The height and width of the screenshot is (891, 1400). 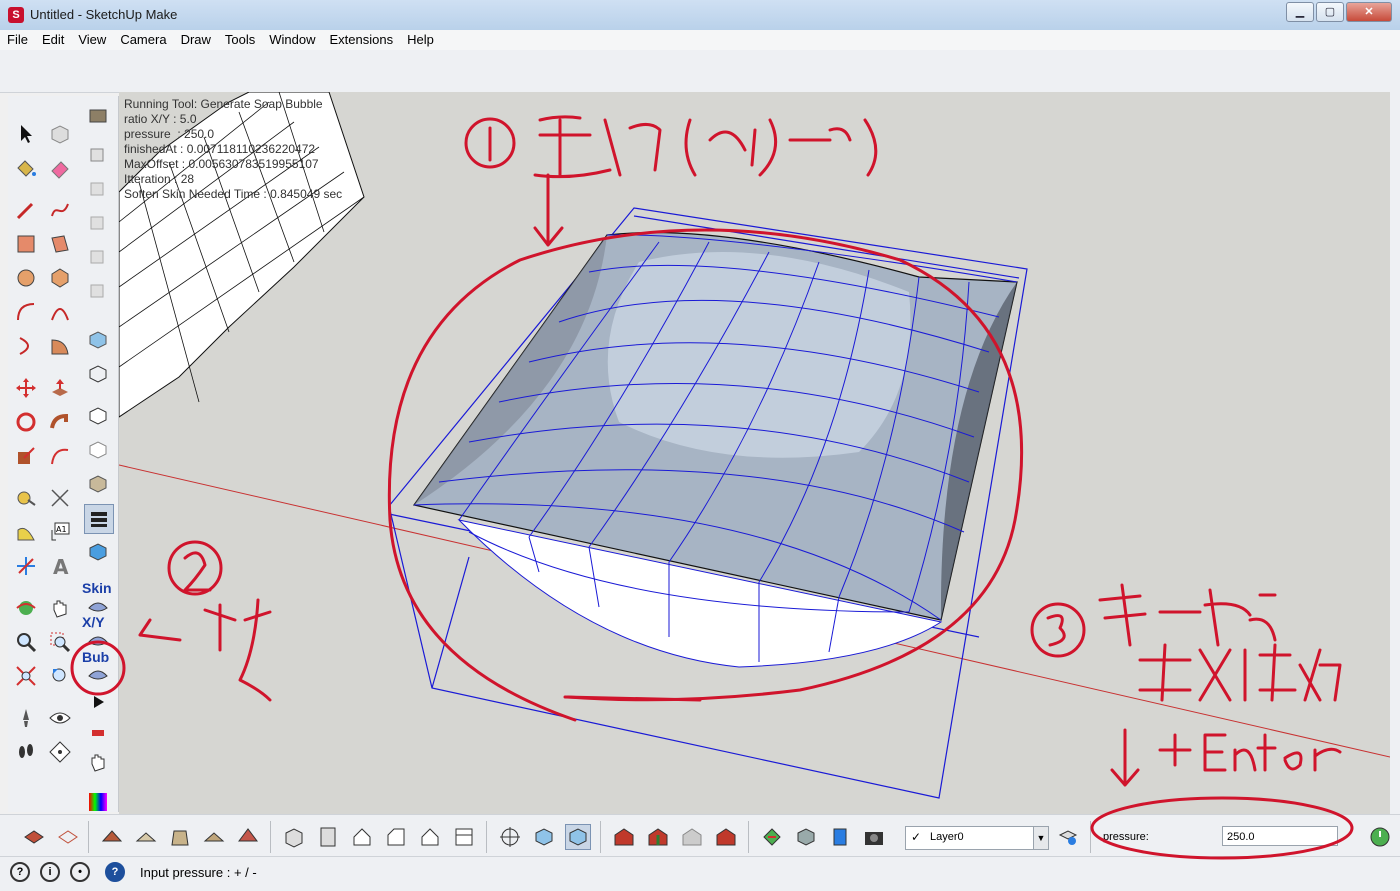 What do you see at coordinates (240, 40) in the screenshot?
I see `menu-tools: Tools` at bounding box center [240, 40].